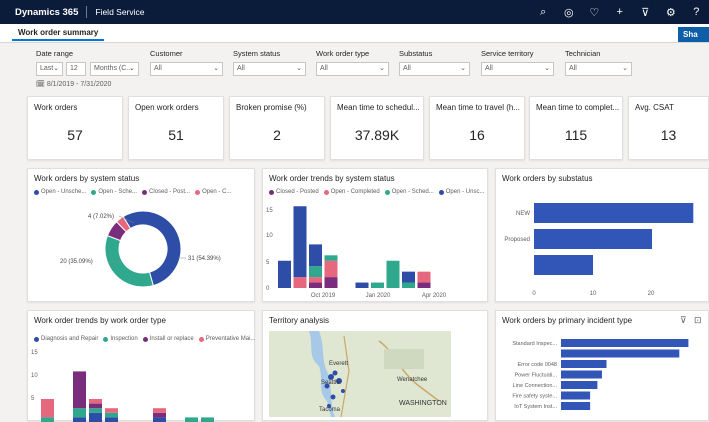 The width and height of the screenshot is (709, 422). I want to click on kpi-value: 57, so click(75, 135).